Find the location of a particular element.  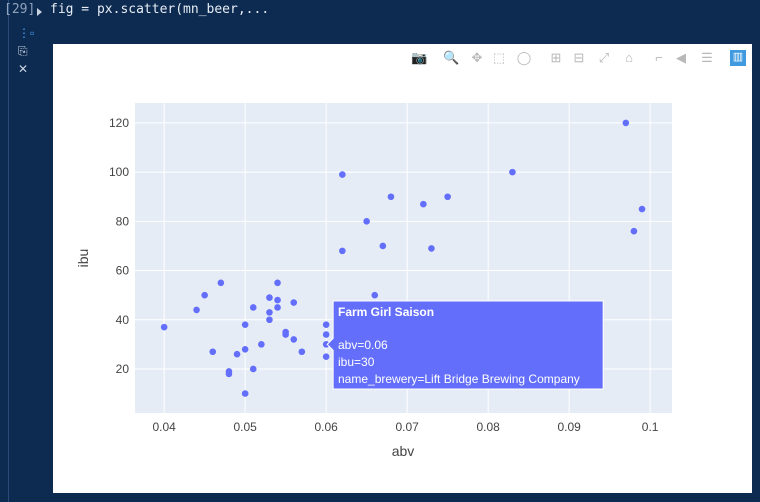

zoom-in-icon: ⊞ is located at coordinates (556, 58).